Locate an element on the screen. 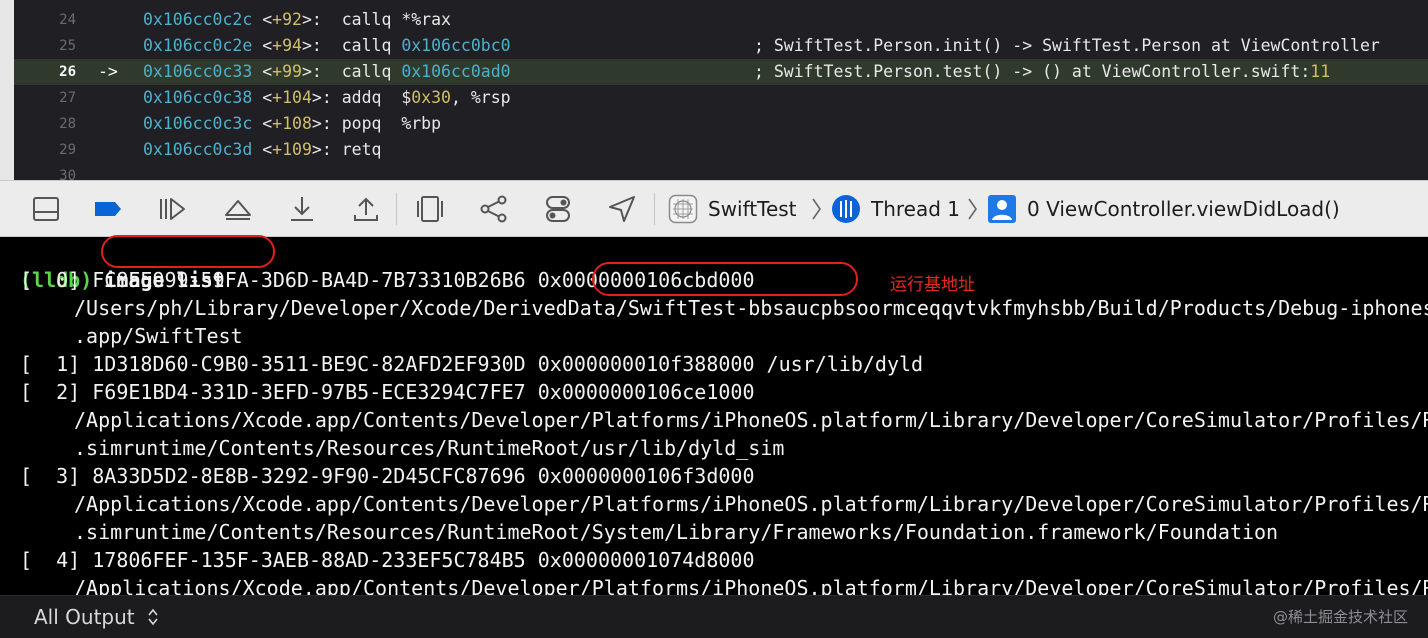  line-number: 24 is located at coordinates (67, 20).